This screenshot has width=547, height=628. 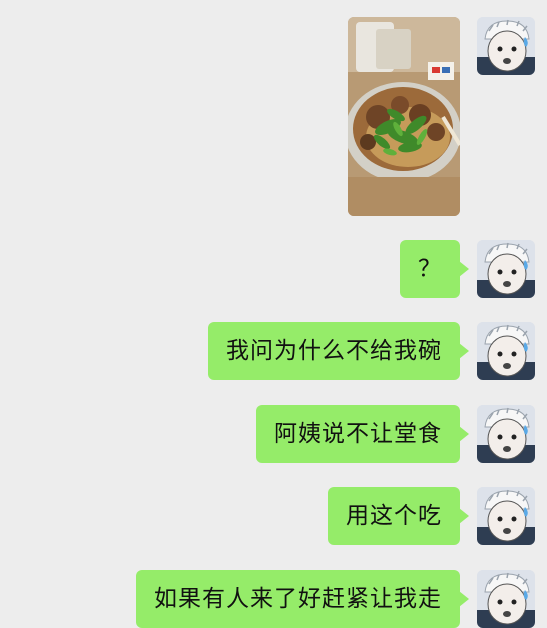 I want to click on food-photo-image, so click(x=404, y=116).